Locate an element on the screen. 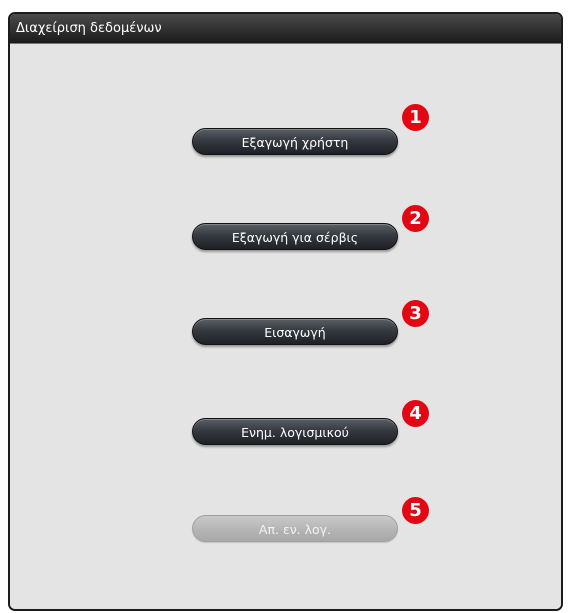 The height and width of the screenshot is (613, 570). callout-badge-4: 4 is located at coordinates (415, 413).